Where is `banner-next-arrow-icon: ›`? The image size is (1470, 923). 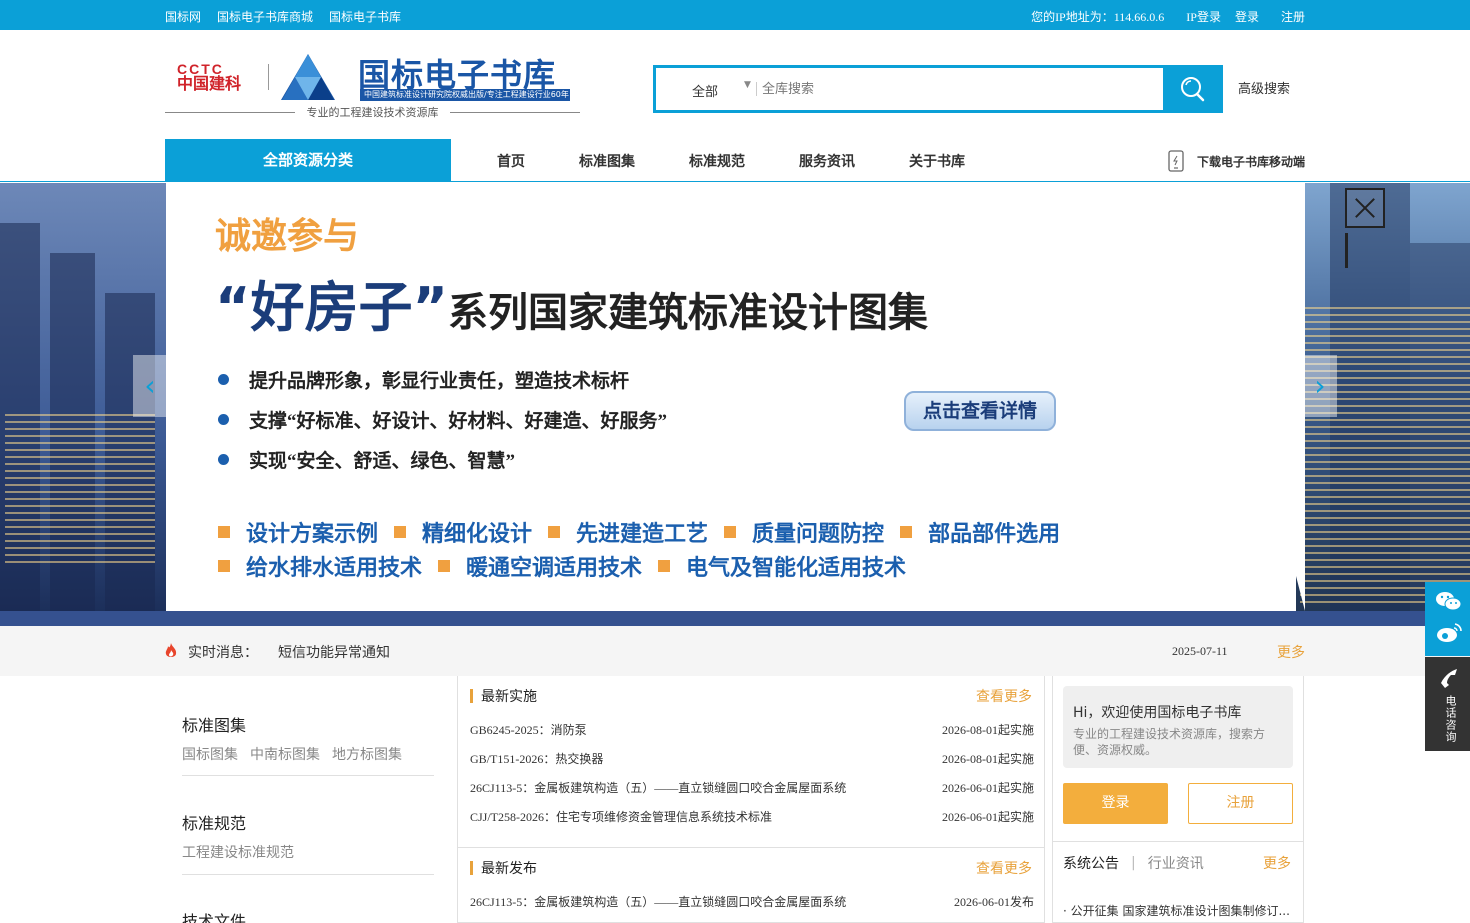 banner-next-arrow-icon: › is located at coordinates (1320, 386).